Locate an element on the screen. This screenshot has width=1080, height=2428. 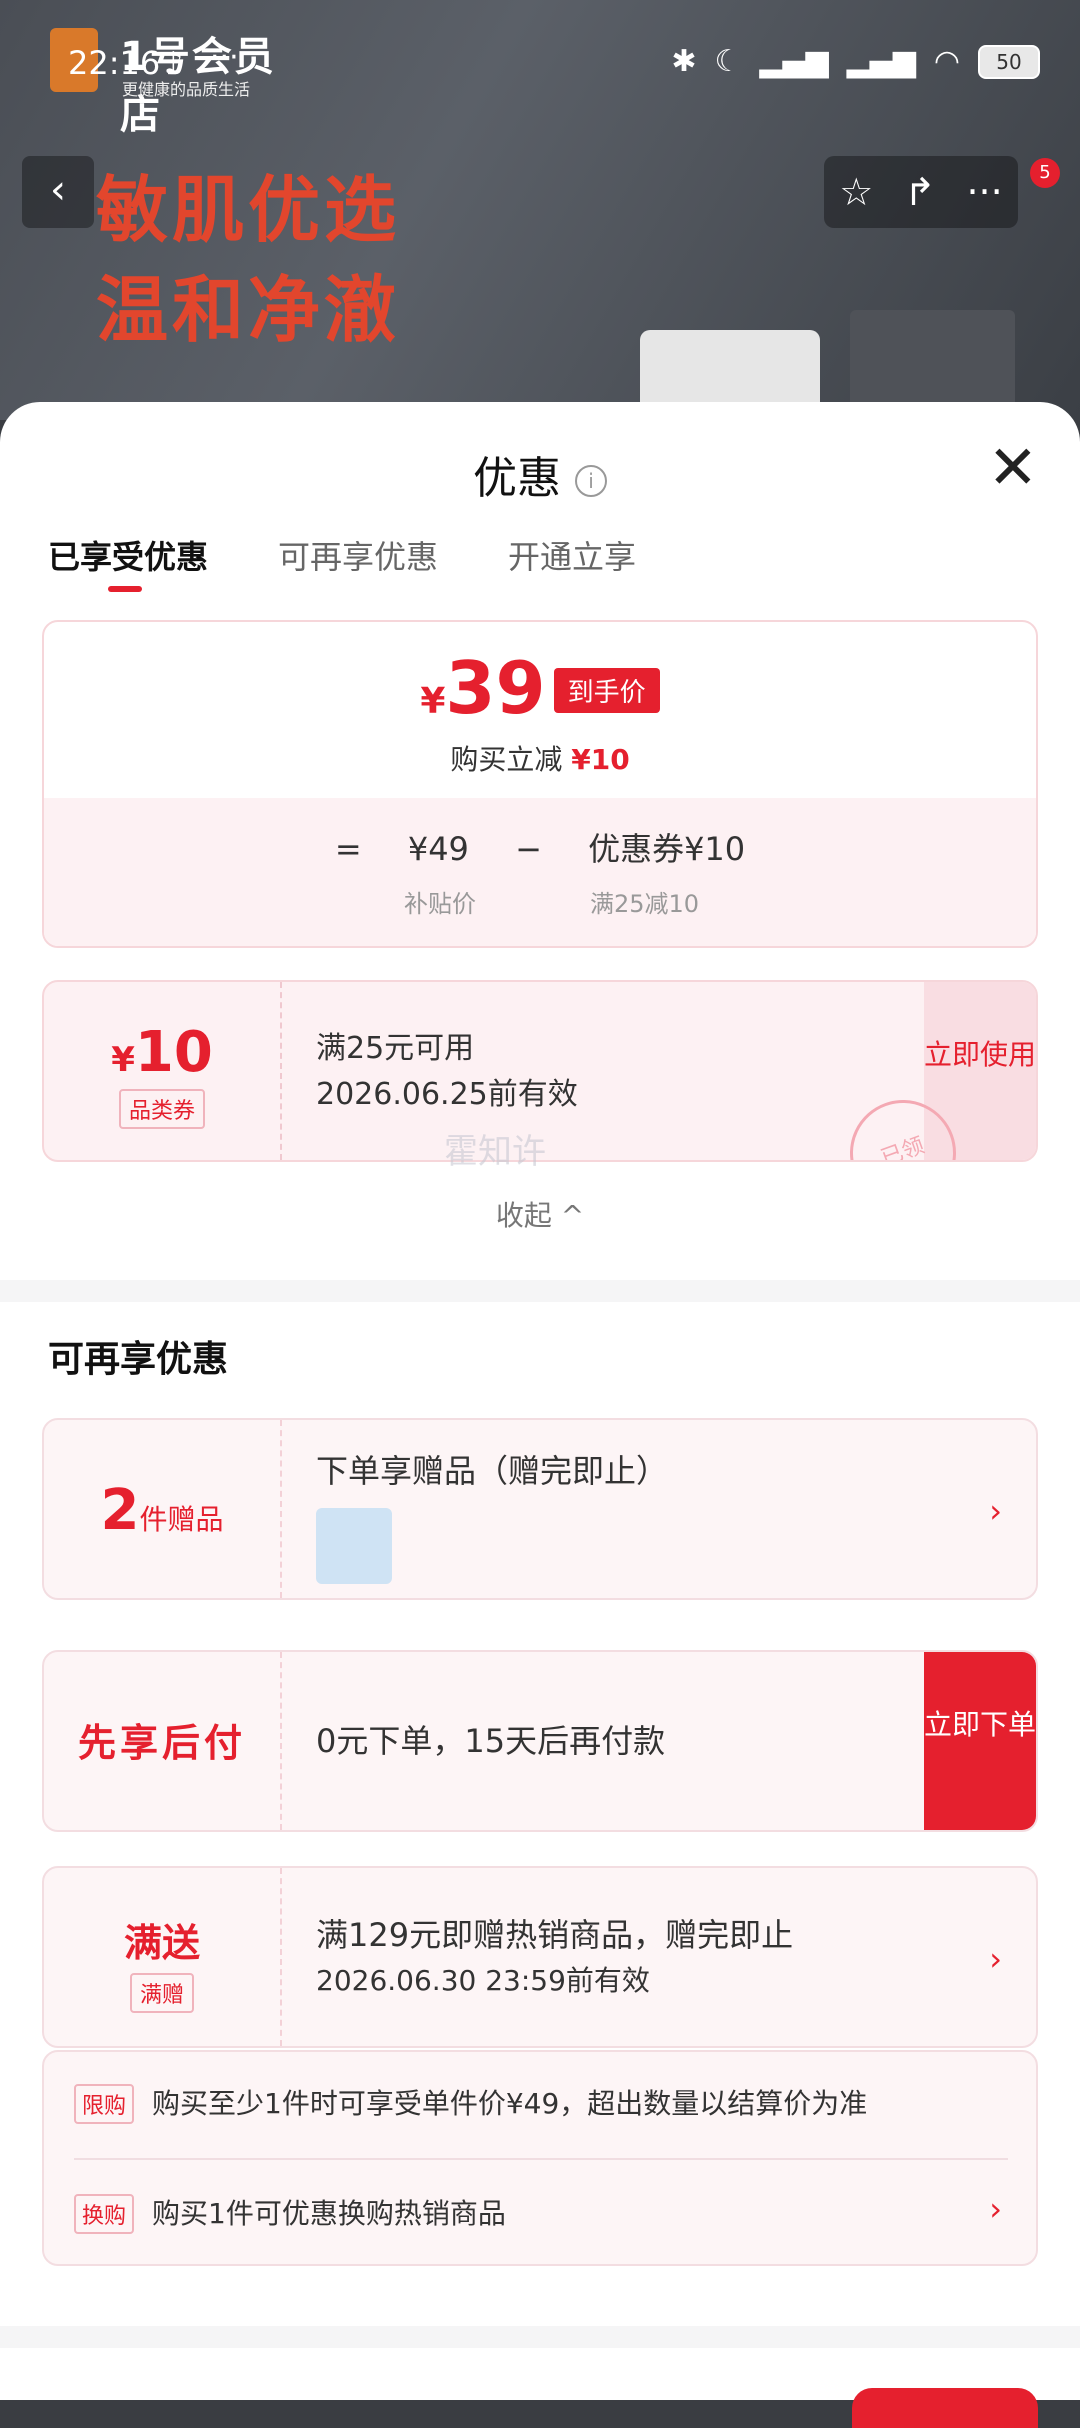
more-notifications-icon: ··· is located at coordinates (224, 57).